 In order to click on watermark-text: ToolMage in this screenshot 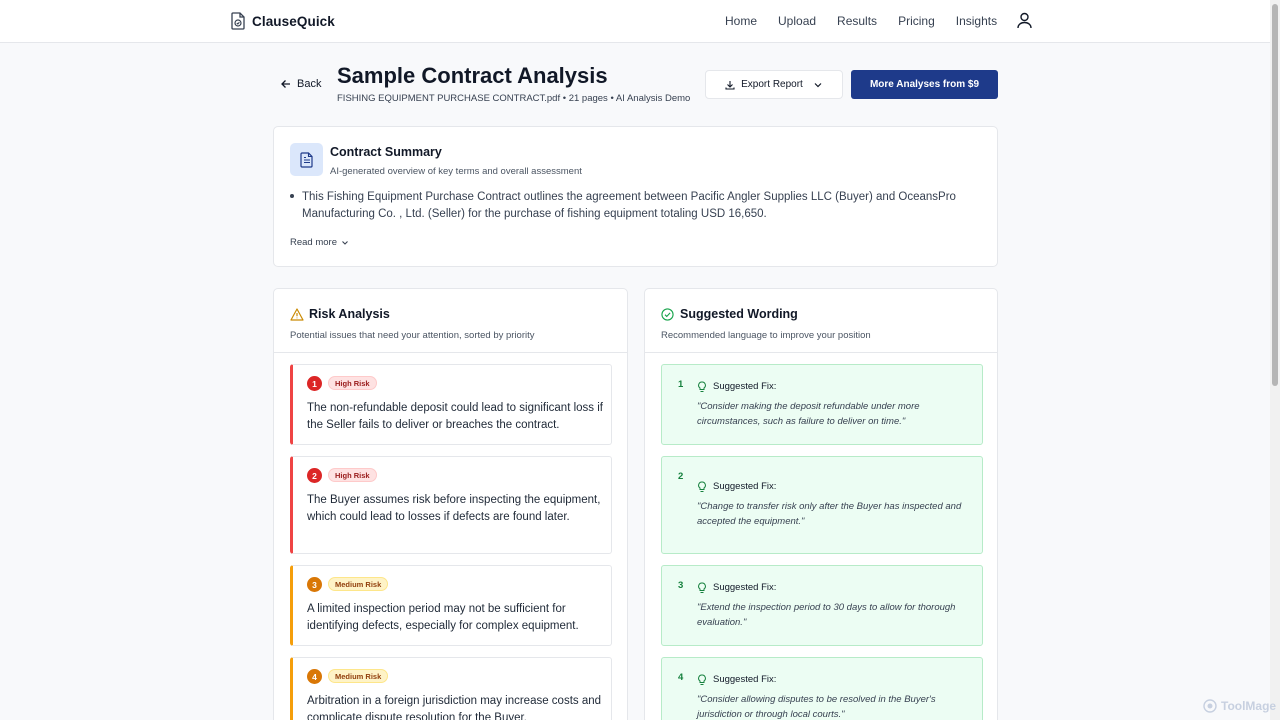, I will do `click(1249, 706)`.